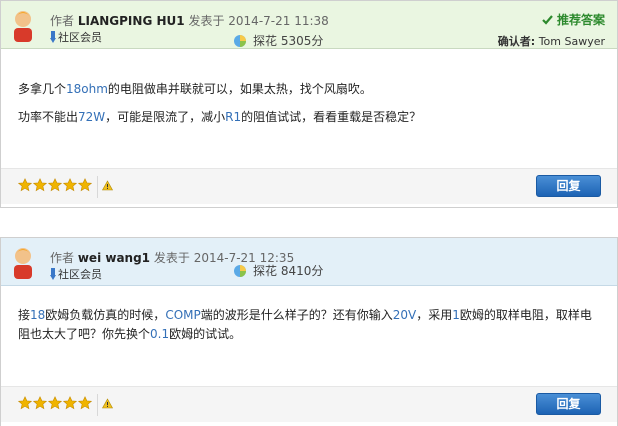 The width and height of the screenshot is (618, 426). What do you see at coordinates (302, 271) in the screenshot?
I see `points-value: 8410分` at bounding box center [302, 271].